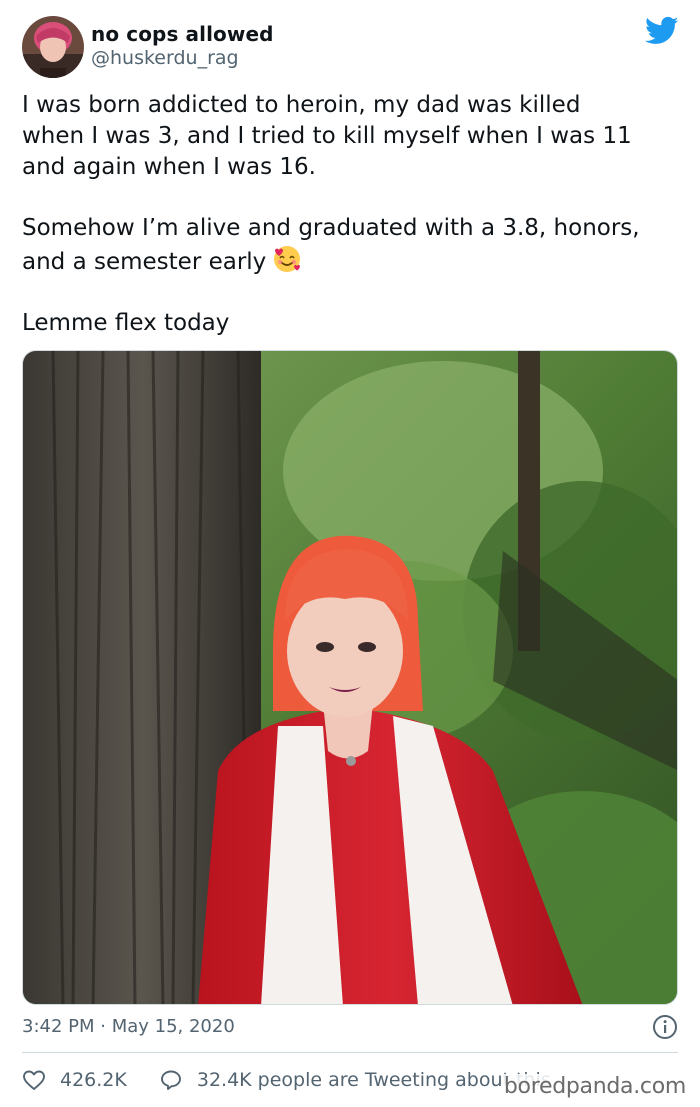 Image resolution: width=700 pixels, height=1107 pixels. What do you see at coordinates (171, 1080) in the screenshot?
I see `speech-bubble-icon` at bounding box center [171, 1080].